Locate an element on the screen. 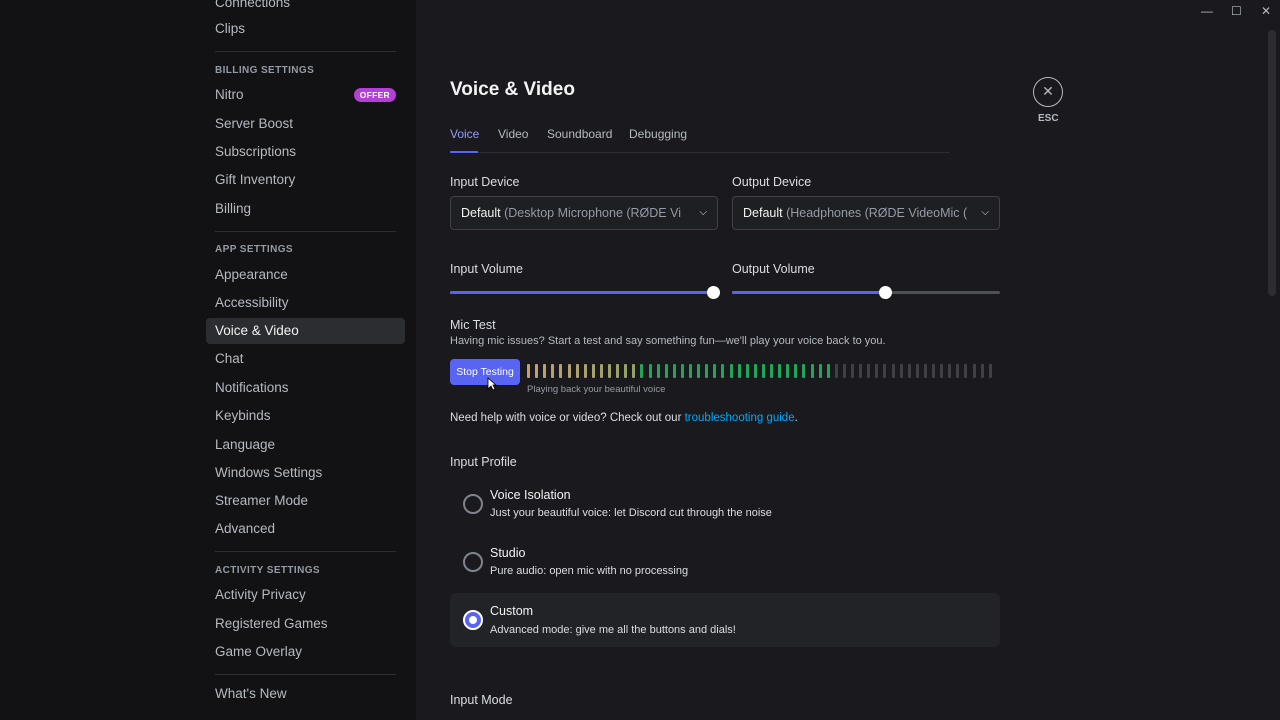 Image resolution: width=1280 pixels, height=720 pixels. output-volume-slider is located at coordinates (866, 292).